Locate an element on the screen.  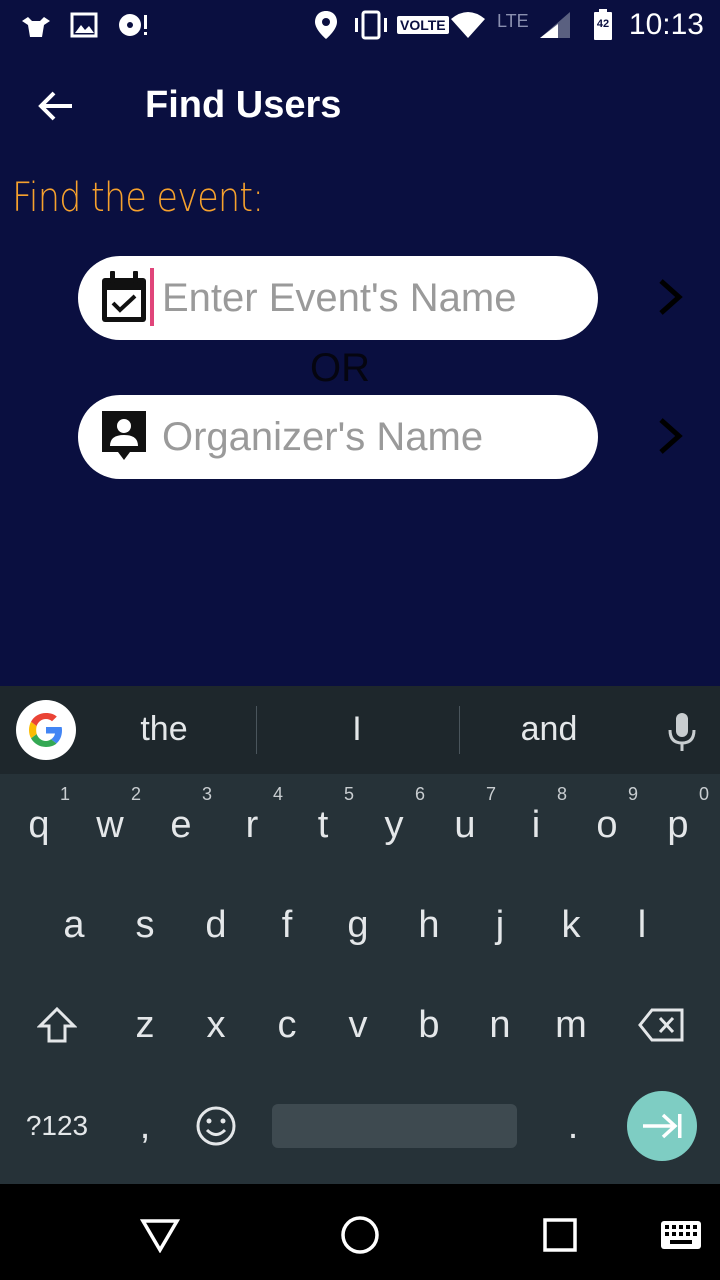
suggestion-divider is located at coordinates (256, 730).